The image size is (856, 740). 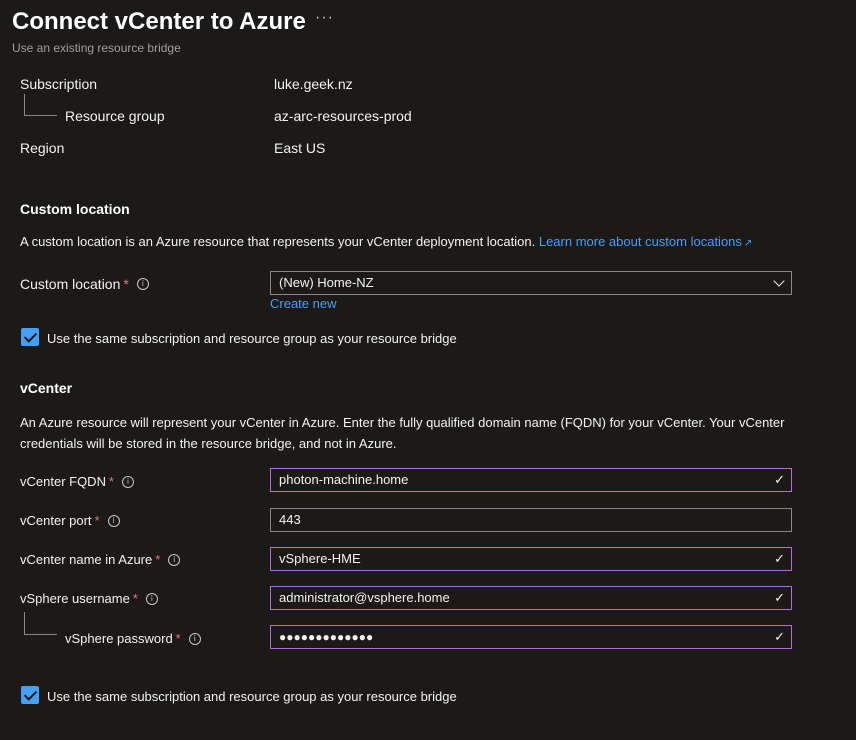 What do you see at coordinates (75, 209) in the screenshot?
I see `custom-location-heading: Custom location` at bounding box center [75, 209].